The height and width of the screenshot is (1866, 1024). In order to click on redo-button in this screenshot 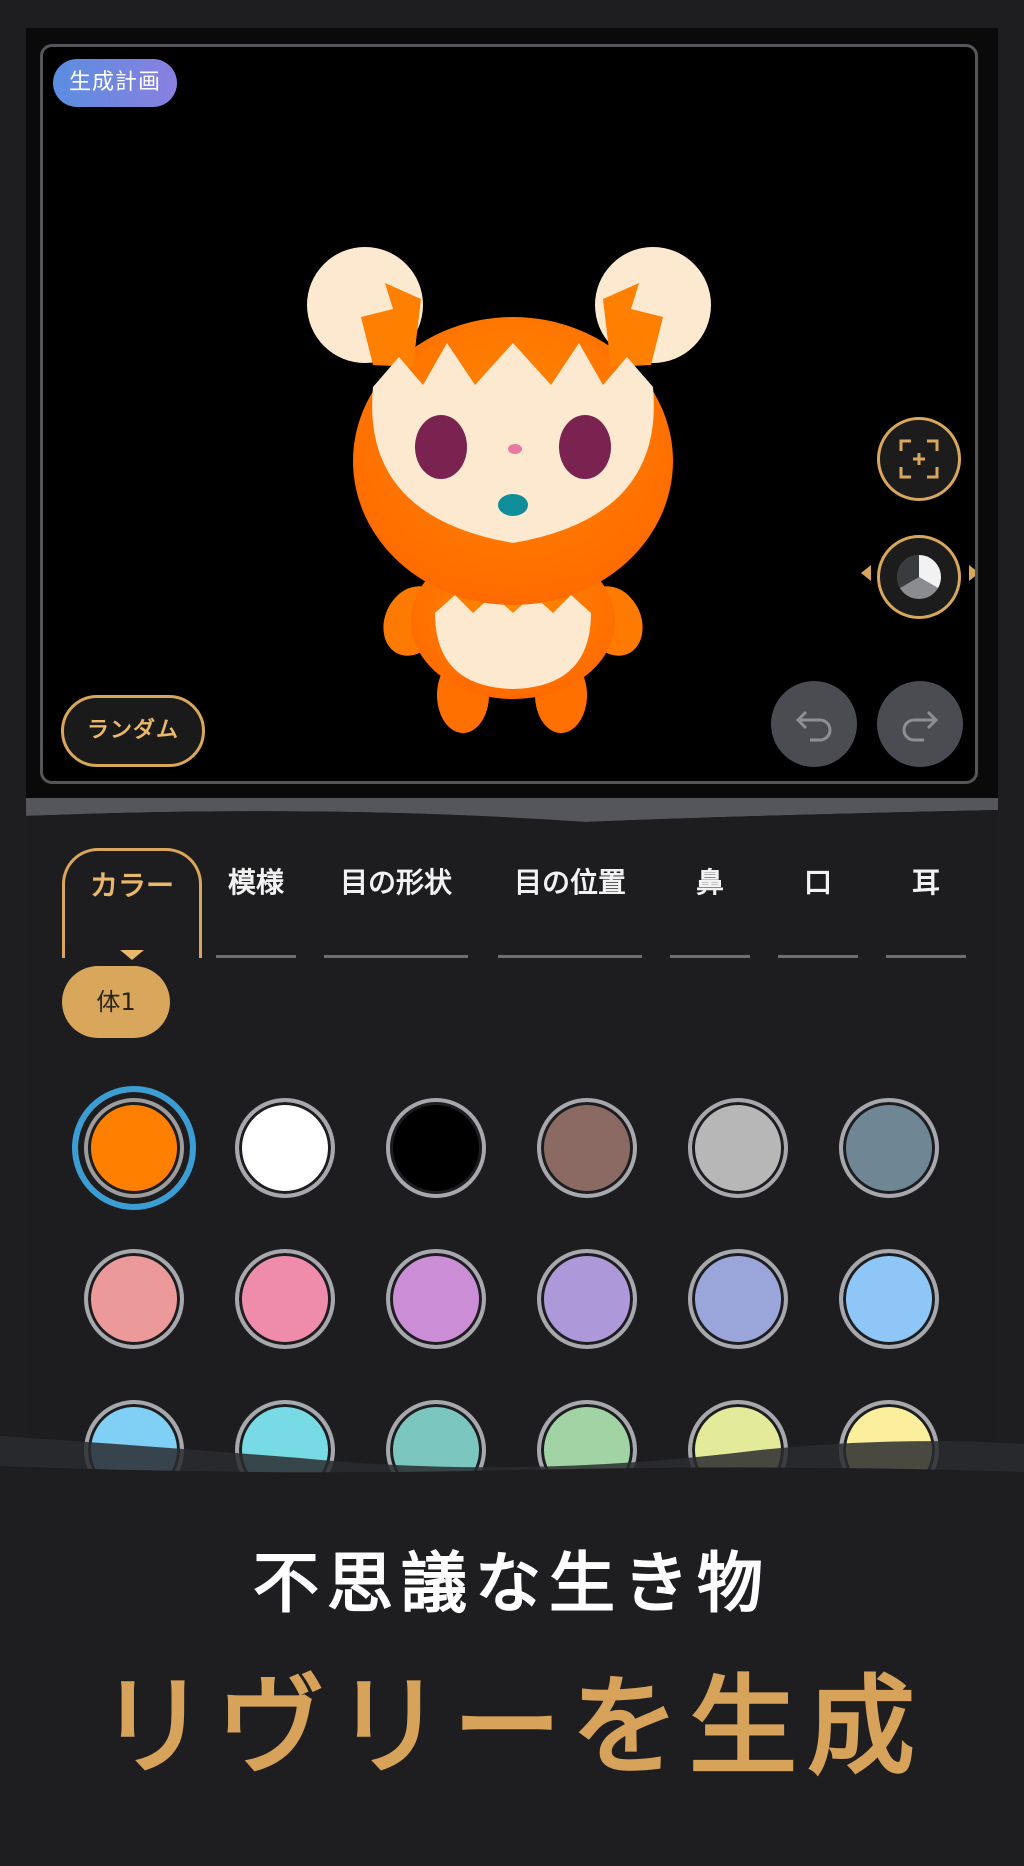, I will do `click(920, 724)`.